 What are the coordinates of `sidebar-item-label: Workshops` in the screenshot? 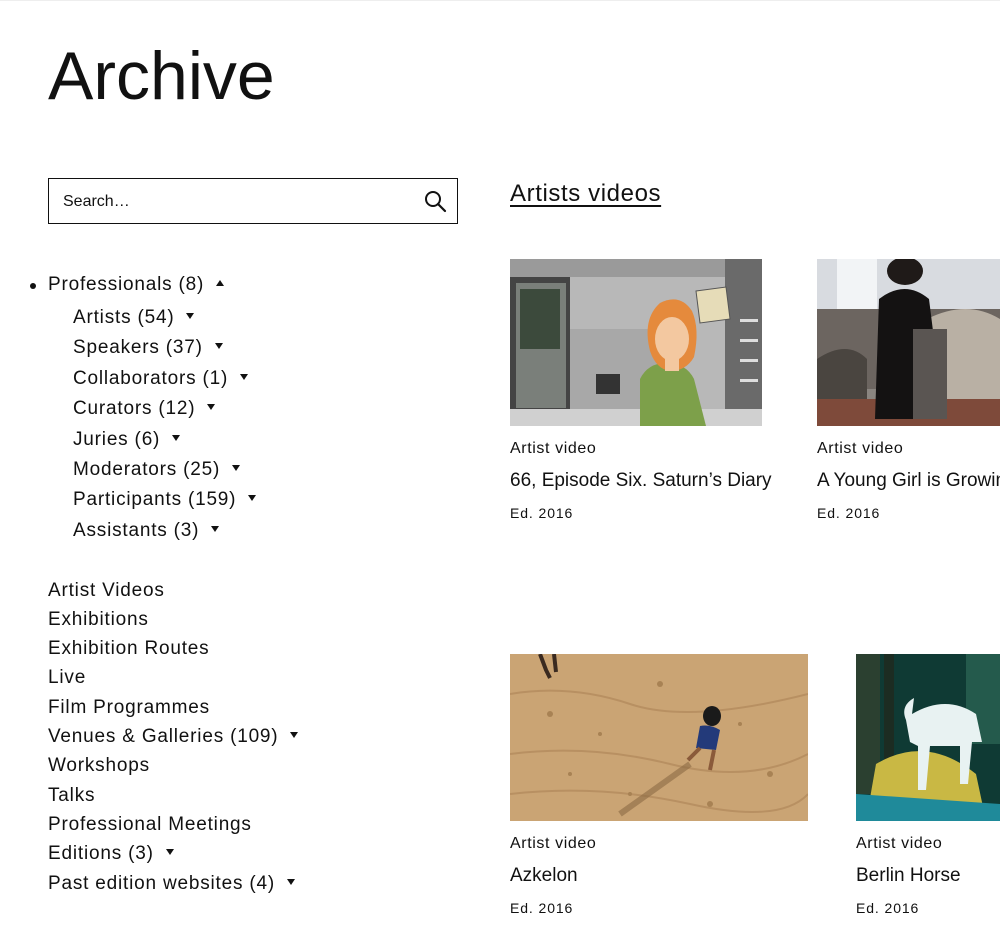 It's located at (99, 765).